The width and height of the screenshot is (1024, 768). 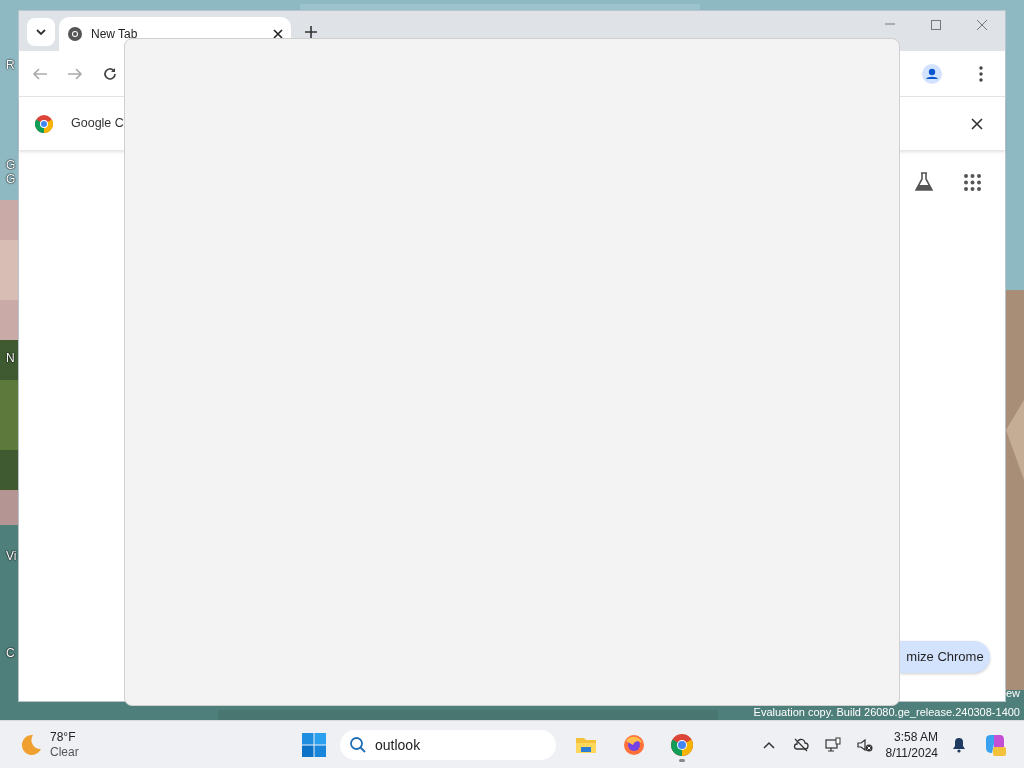 I want to click on search-field: outlook, so click(x=448, y=744).